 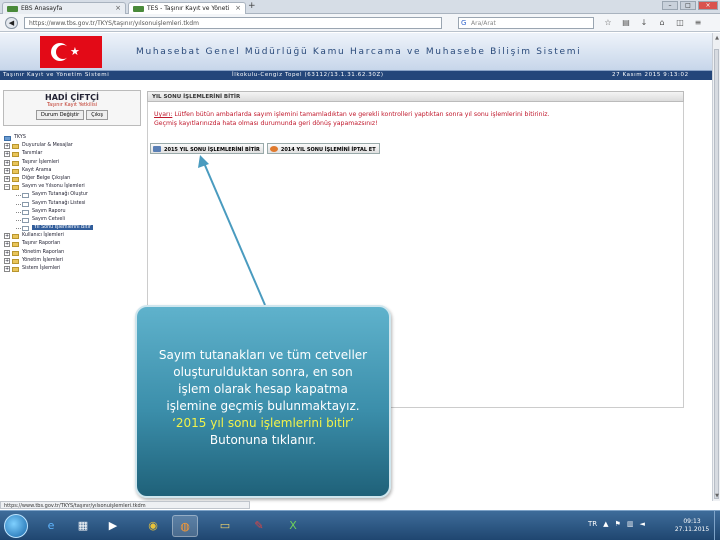 What do you see at coordinates (263, 372) in the screenshot?
I see `callout-line: oluşturulduktan sonra, en son` at bounding box center [263, 372].